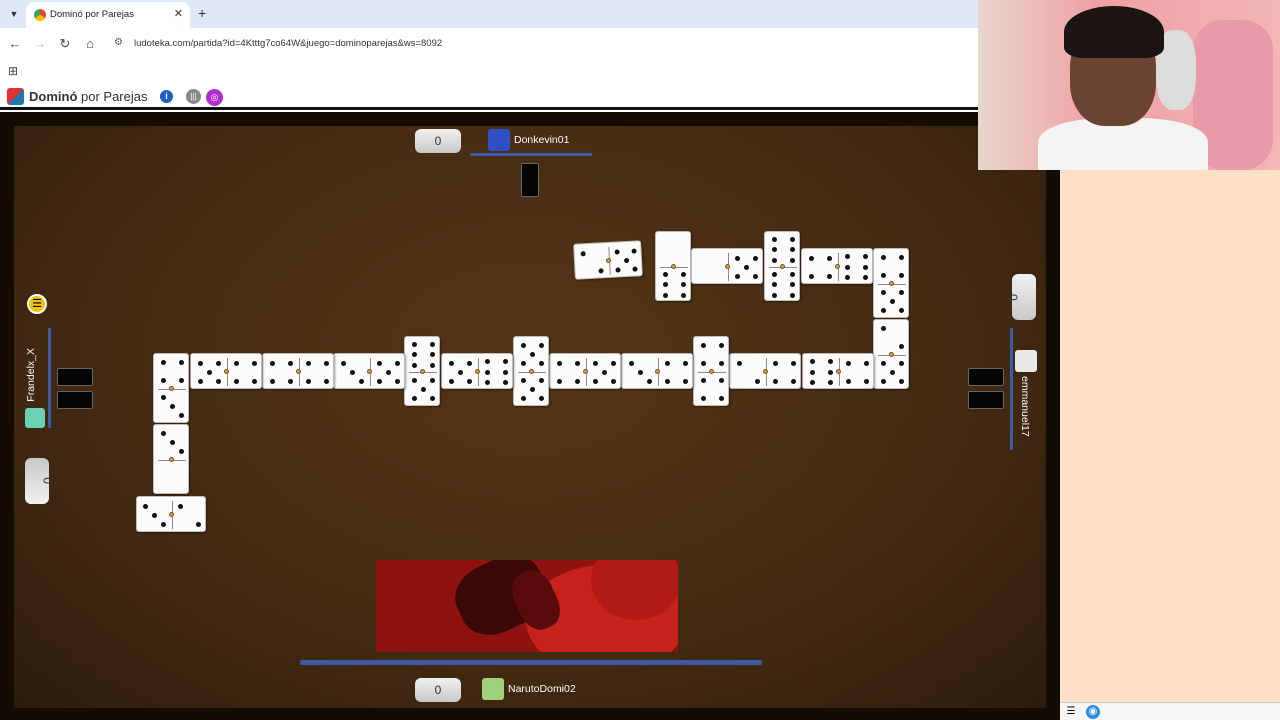 The height and width of the screenshot is (720, 1280). I want to click on player-name-bottom: NarutoDomi02, so click(542, 689).